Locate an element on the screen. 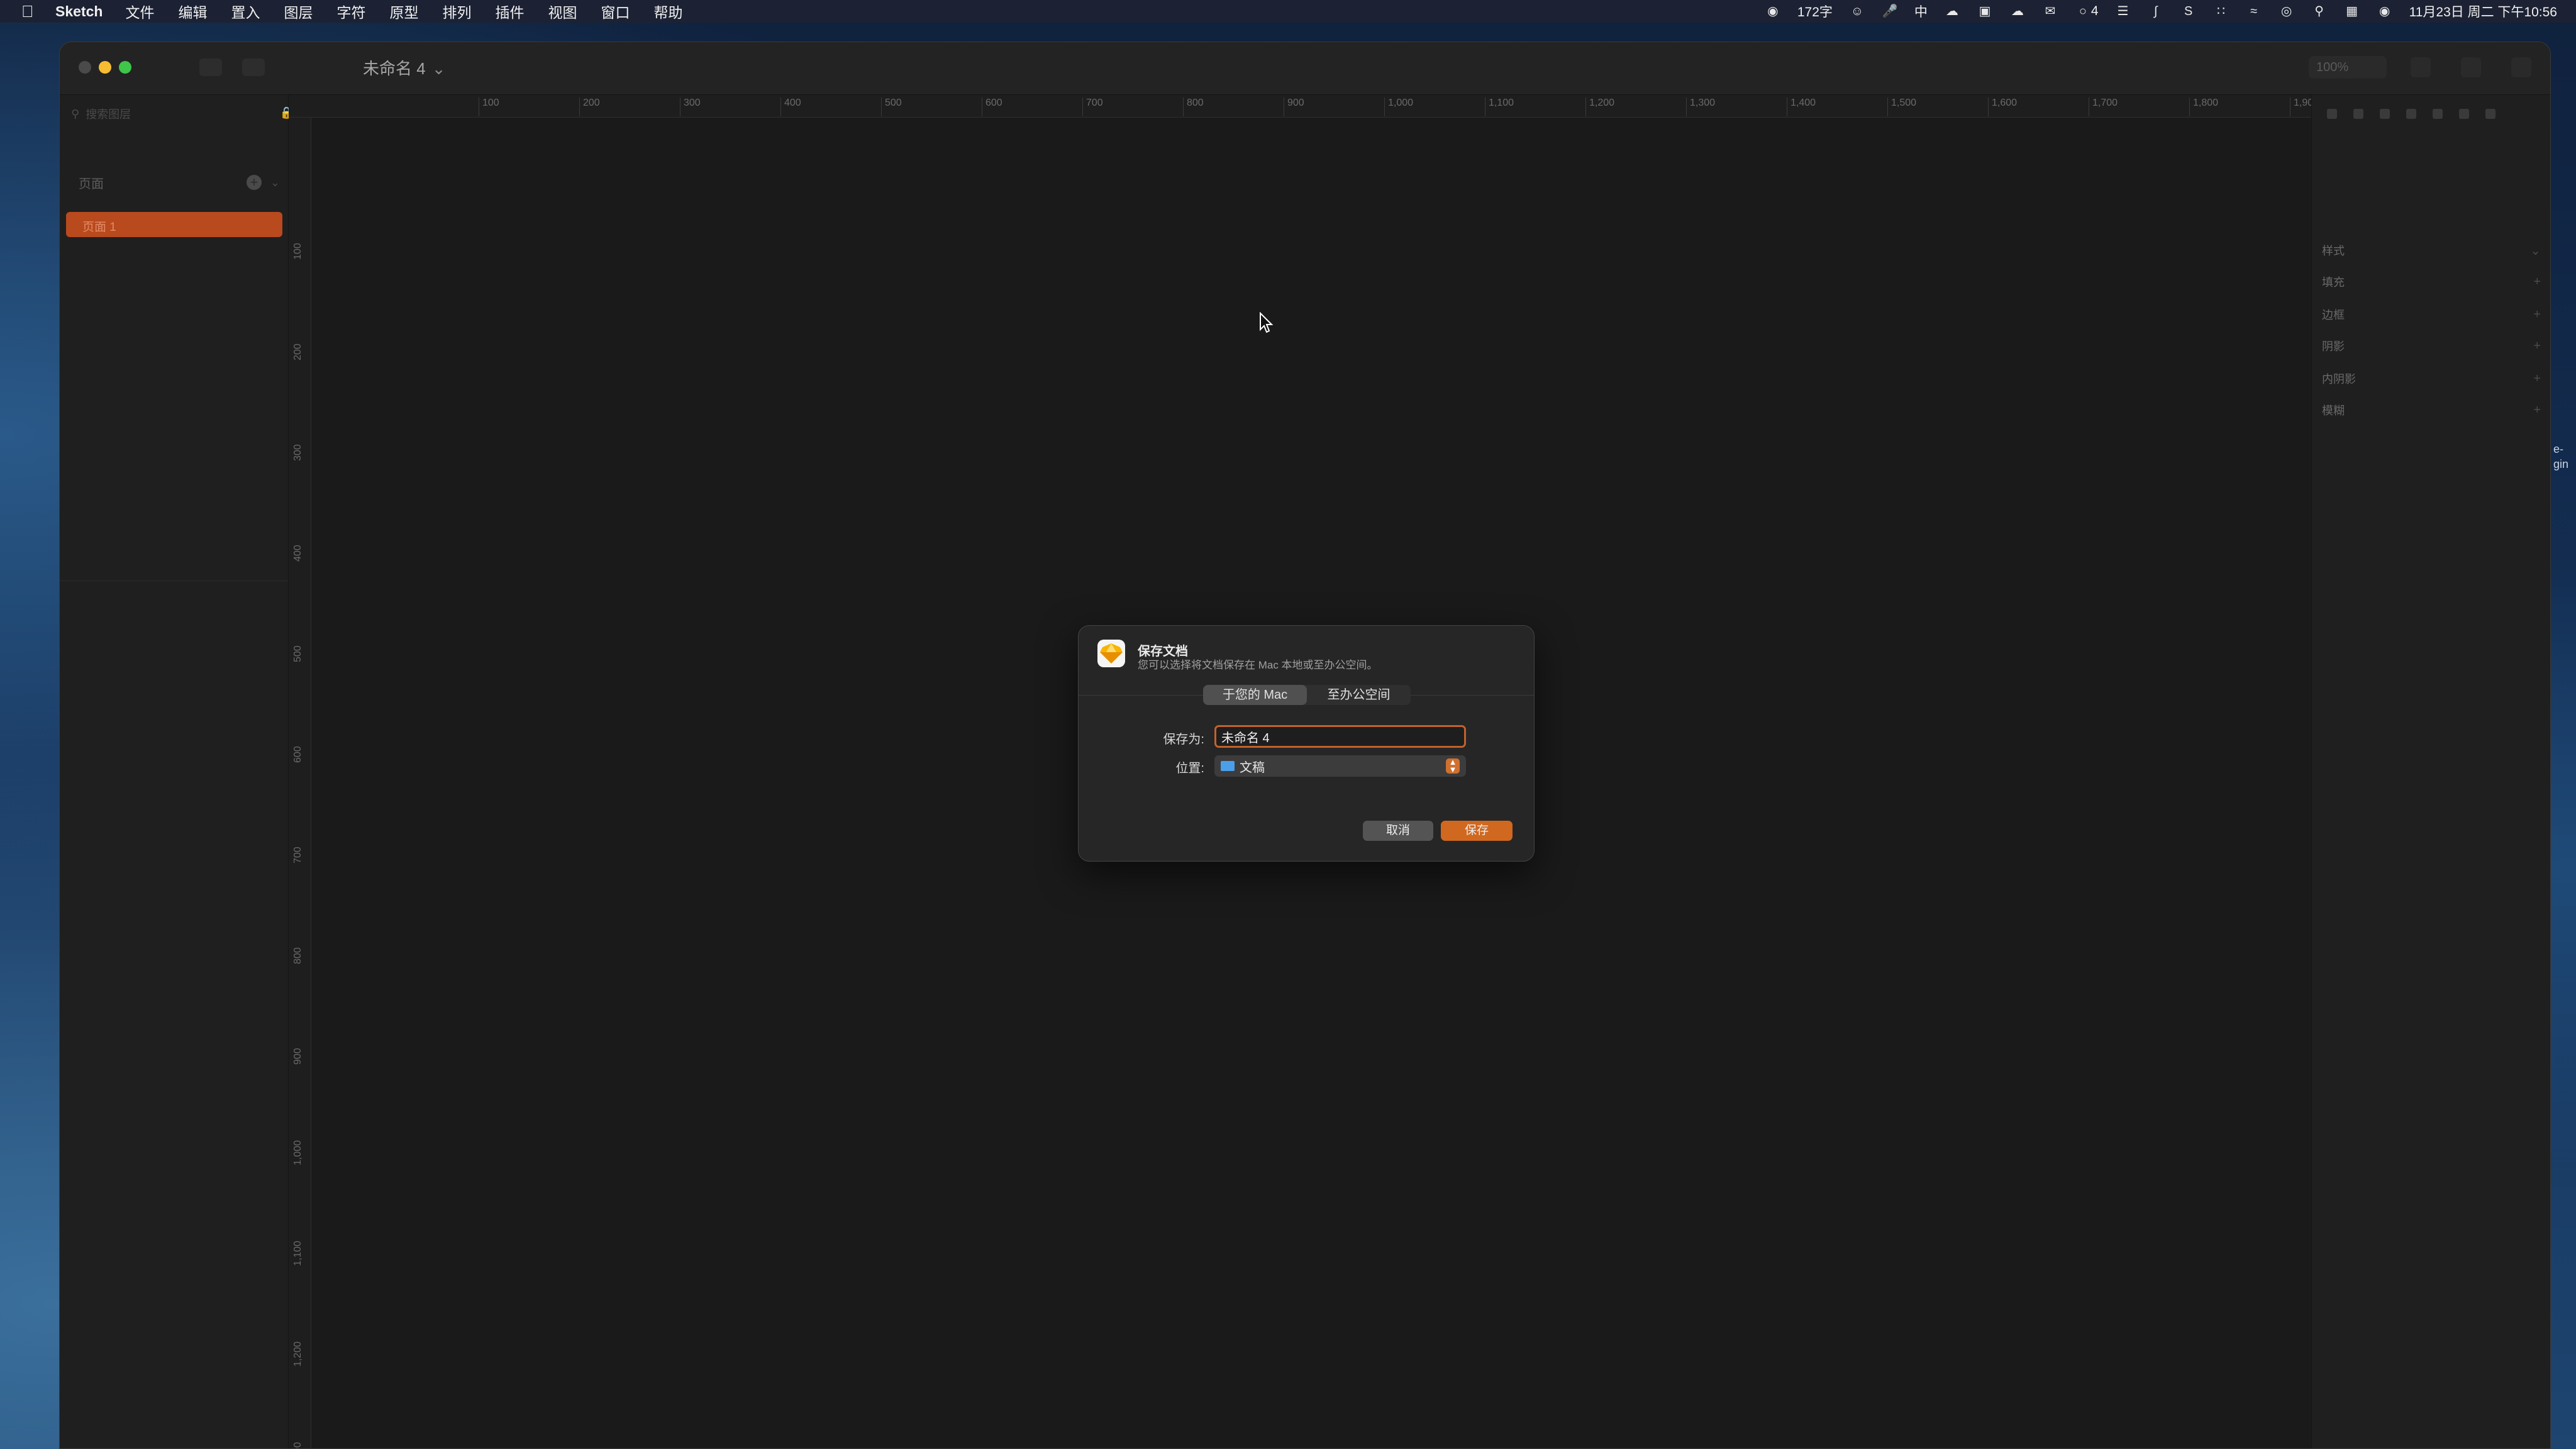  screen-icon: ▣ is located at coordinates (1985, 11).